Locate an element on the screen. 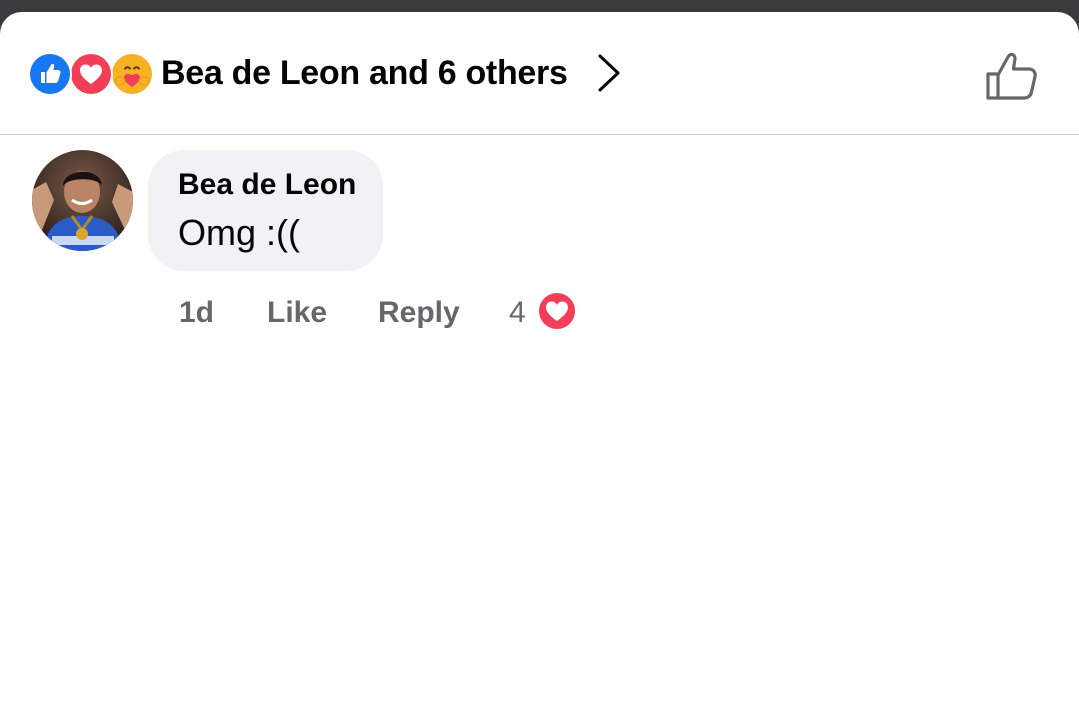  like-button: Like is located at coordinates (297, 313).